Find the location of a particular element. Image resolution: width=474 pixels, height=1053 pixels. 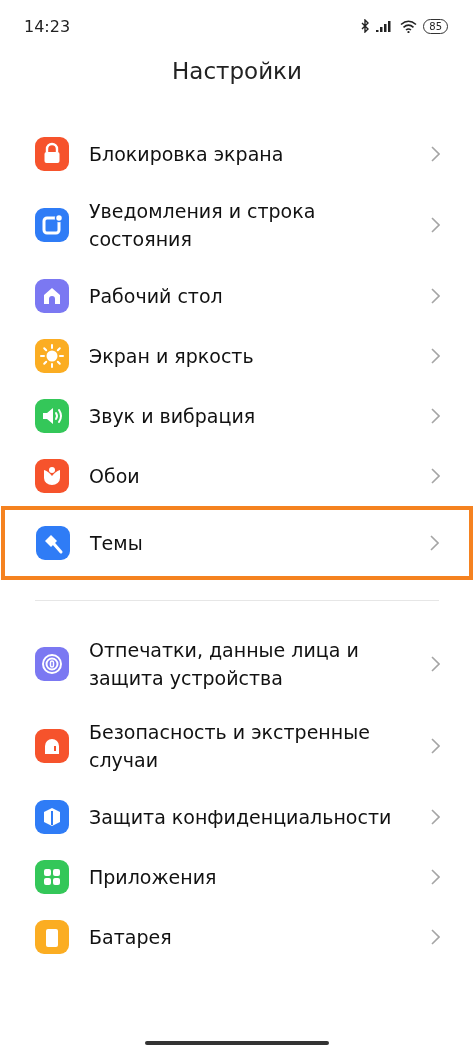

item-label: Рабочий стол is located at coordinates (156, 296).